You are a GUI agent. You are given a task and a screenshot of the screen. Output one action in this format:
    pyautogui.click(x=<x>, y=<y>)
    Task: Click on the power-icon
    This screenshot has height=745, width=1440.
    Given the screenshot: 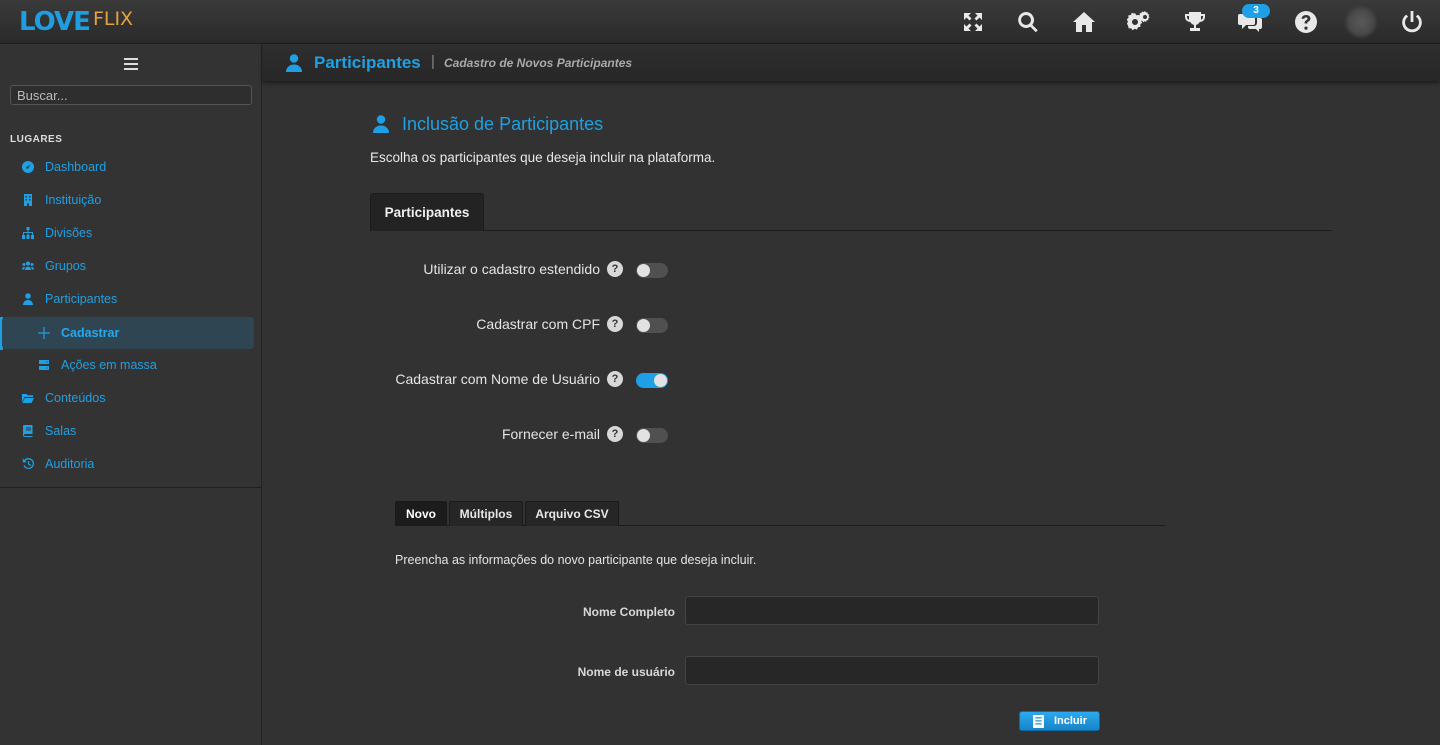 What is the action you would take?
    pyautogui.click(x=1412, y=22)
    